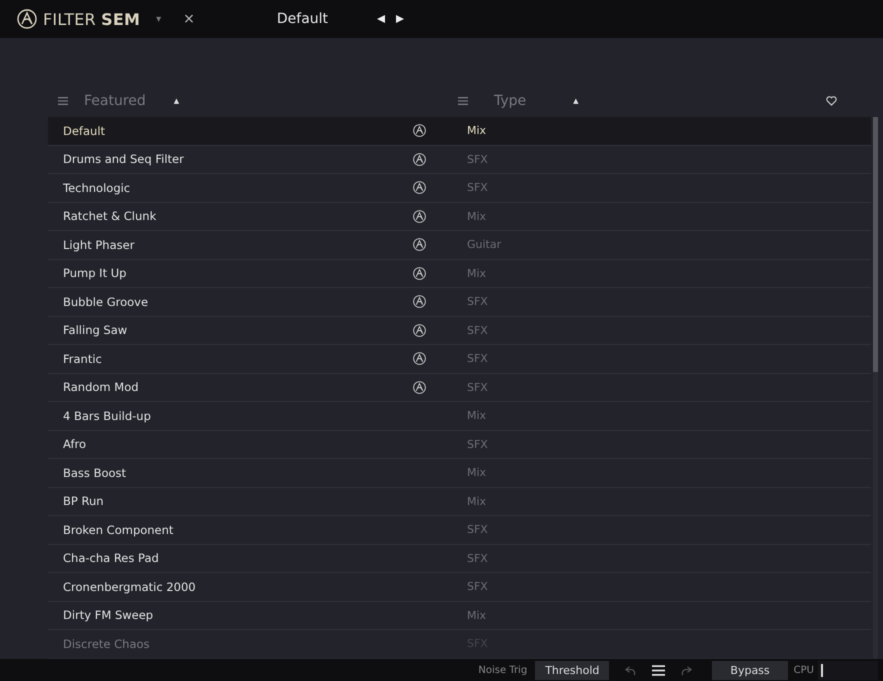 The width and height of the screenshot is (883, 681). Describe the element at coordinates (101, 387) in the screenshot. I see `preset-name: Random Mod` at that location.